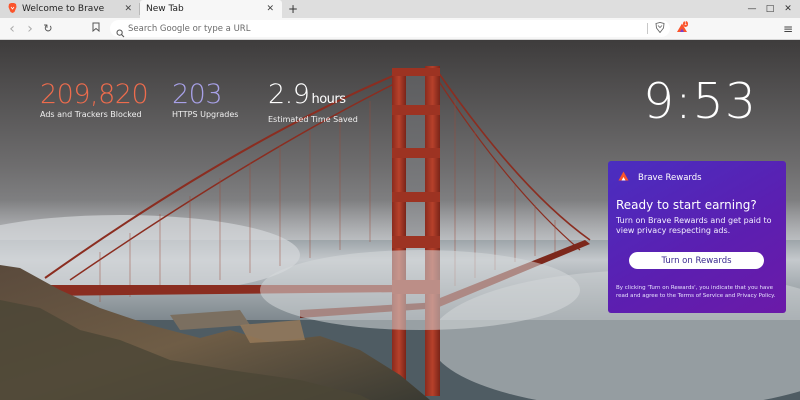  What do you see at coordinates (91, 114) in the screenshot?
I see `ads-blocked-label: Ads and Trackers Blocked` at bounding box center [91, 114].